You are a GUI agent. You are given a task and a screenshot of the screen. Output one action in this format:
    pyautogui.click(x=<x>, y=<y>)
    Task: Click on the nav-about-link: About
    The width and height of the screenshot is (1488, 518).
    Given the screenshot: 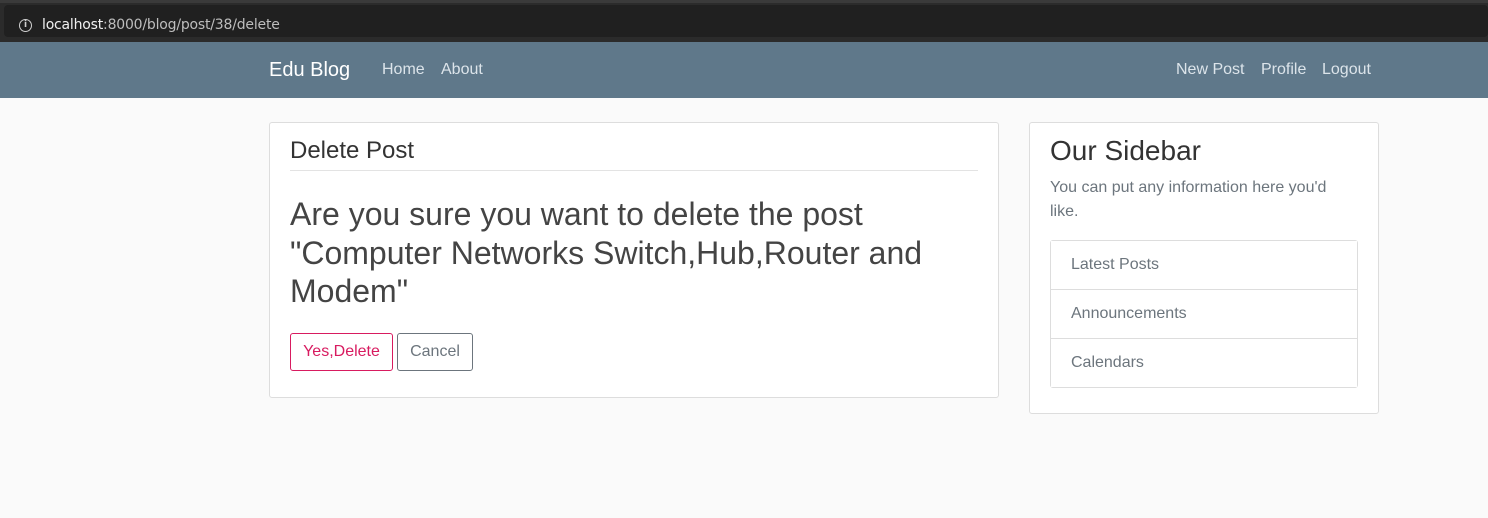 What is the action you would take?
    pyautogui.click(x=462, y=70)
    